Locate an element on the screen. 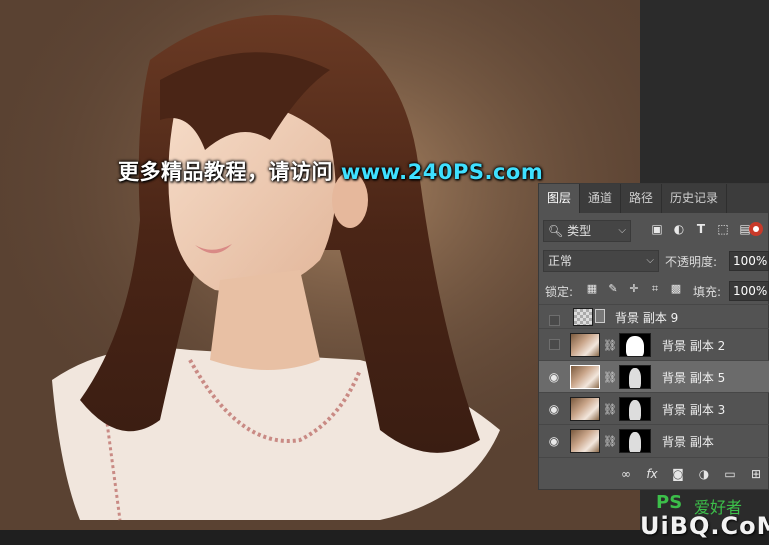 The image size is (769, 545). layer-name: 背景 副本 is located at coordinates (688, 441).